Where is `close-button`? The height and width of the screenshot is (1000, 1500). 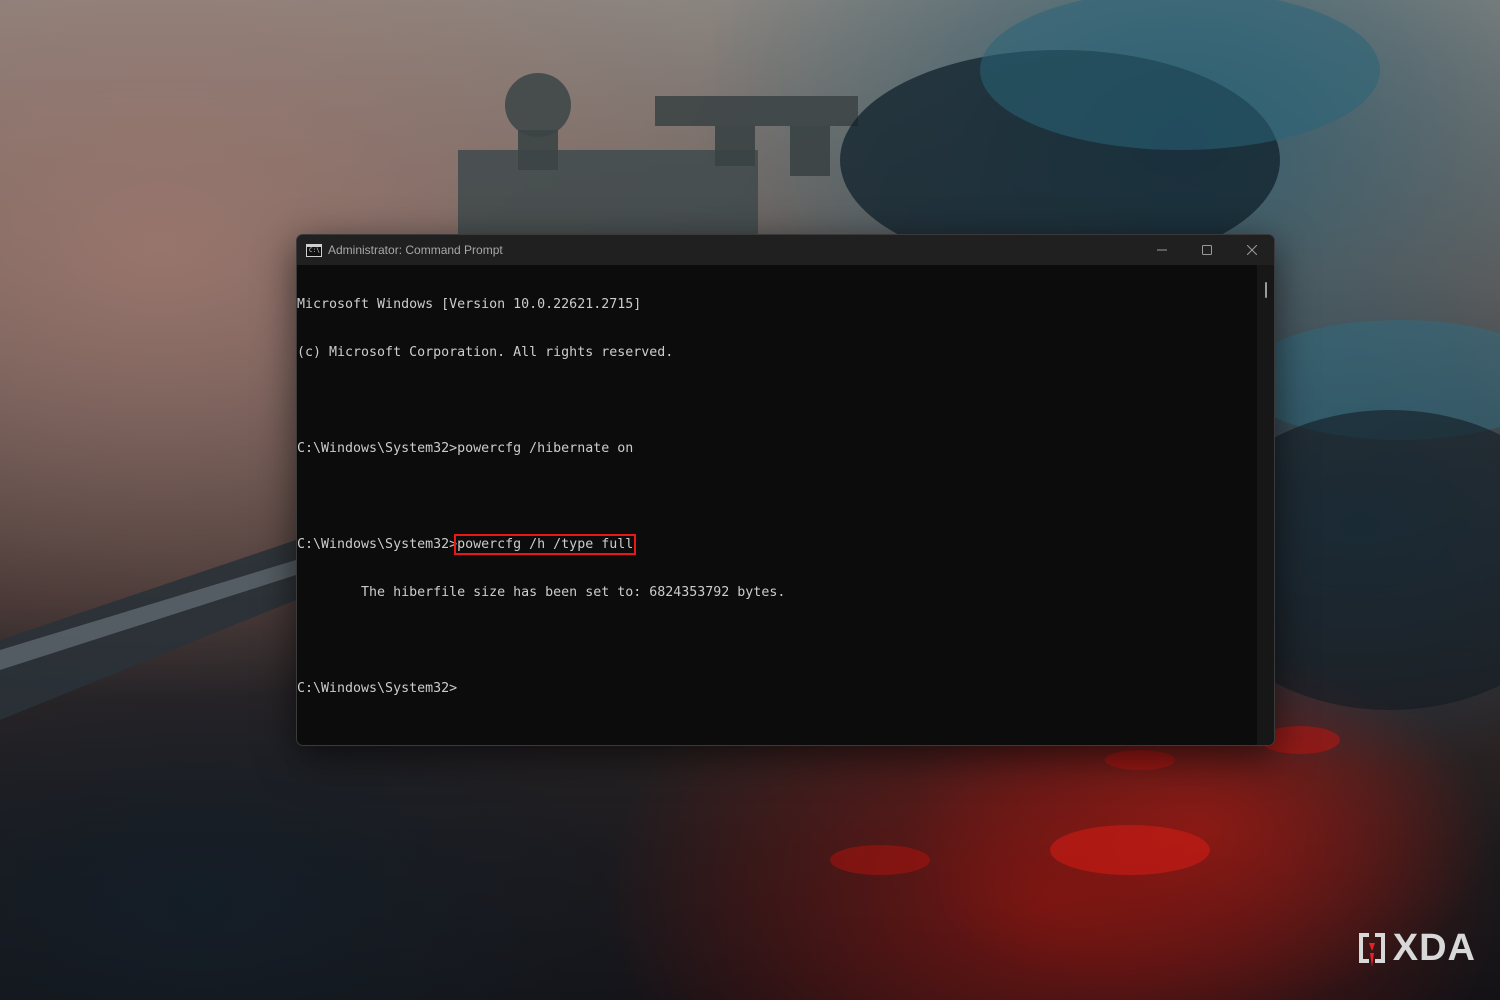 close-button is located at coordinates (1251, 250).